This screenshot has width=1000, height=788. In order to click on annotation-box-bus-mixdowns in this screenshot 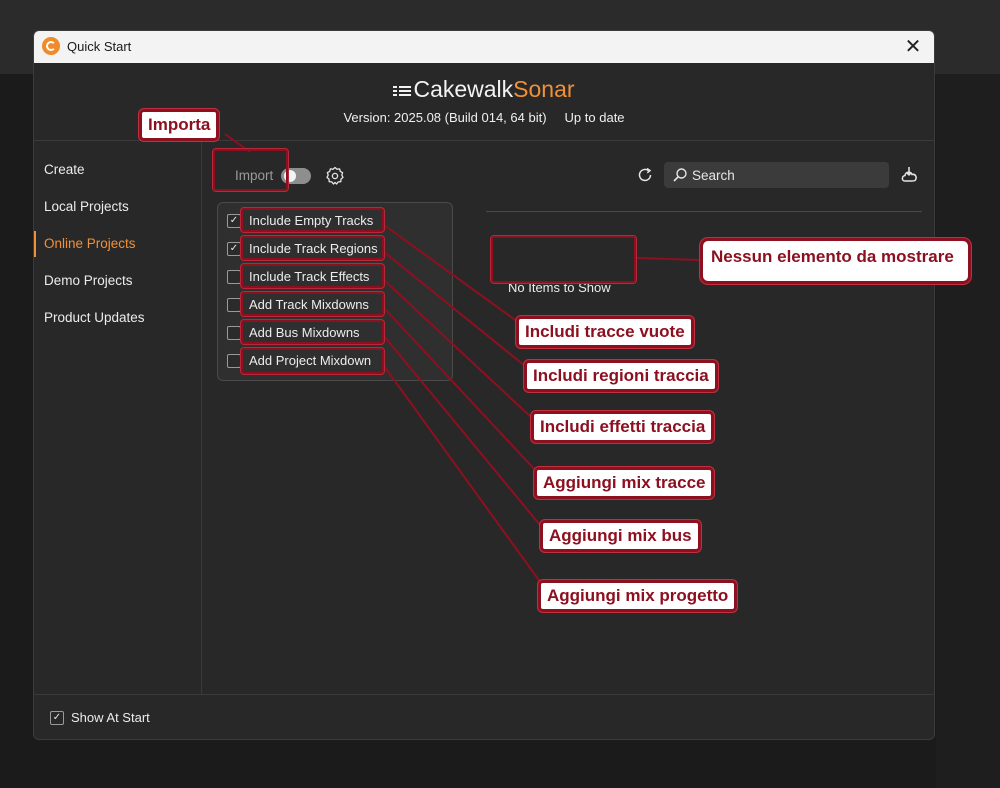, I will do `click(312, 332)`.